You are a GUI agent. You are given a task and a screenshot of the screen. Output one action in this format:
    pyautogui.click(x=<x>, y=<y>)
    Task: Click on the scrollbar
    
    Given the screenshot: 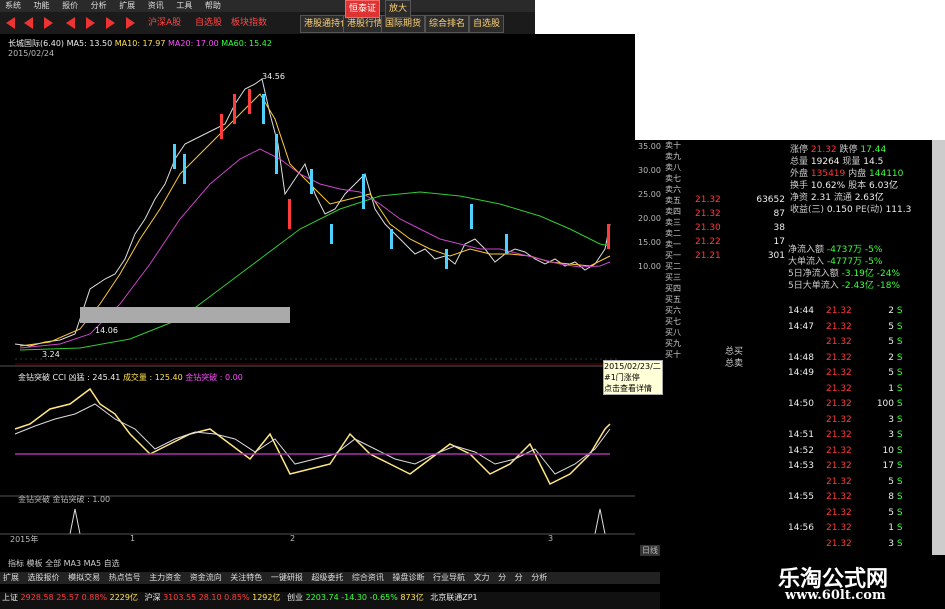 What is the action you would take?
    pyautogui.click(x=938, y=360)
    